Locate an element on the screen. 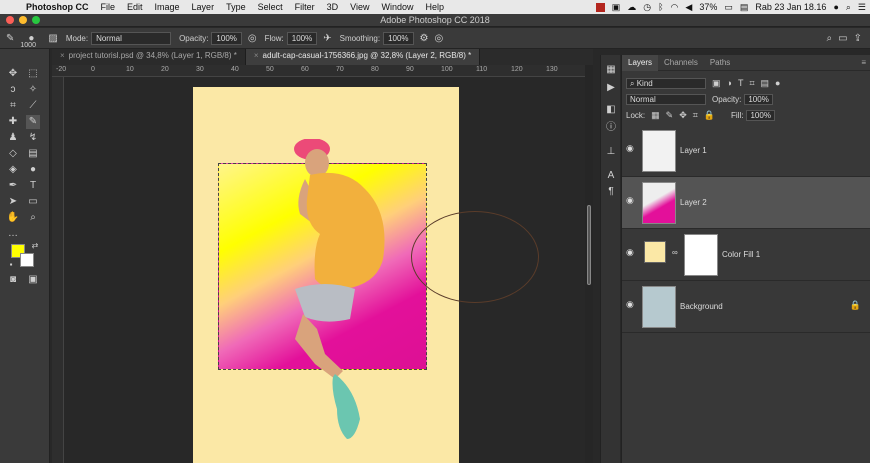 The image size is (870, 463). pen-tool-icon: ✒ is located at coordinates (13, 186).